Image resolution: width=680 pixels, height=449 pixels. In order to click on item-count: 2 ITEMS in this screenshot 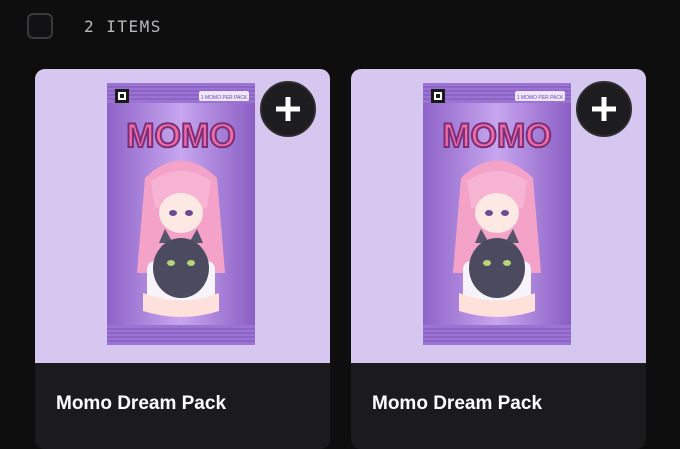, I will do `click(123, 26)`.